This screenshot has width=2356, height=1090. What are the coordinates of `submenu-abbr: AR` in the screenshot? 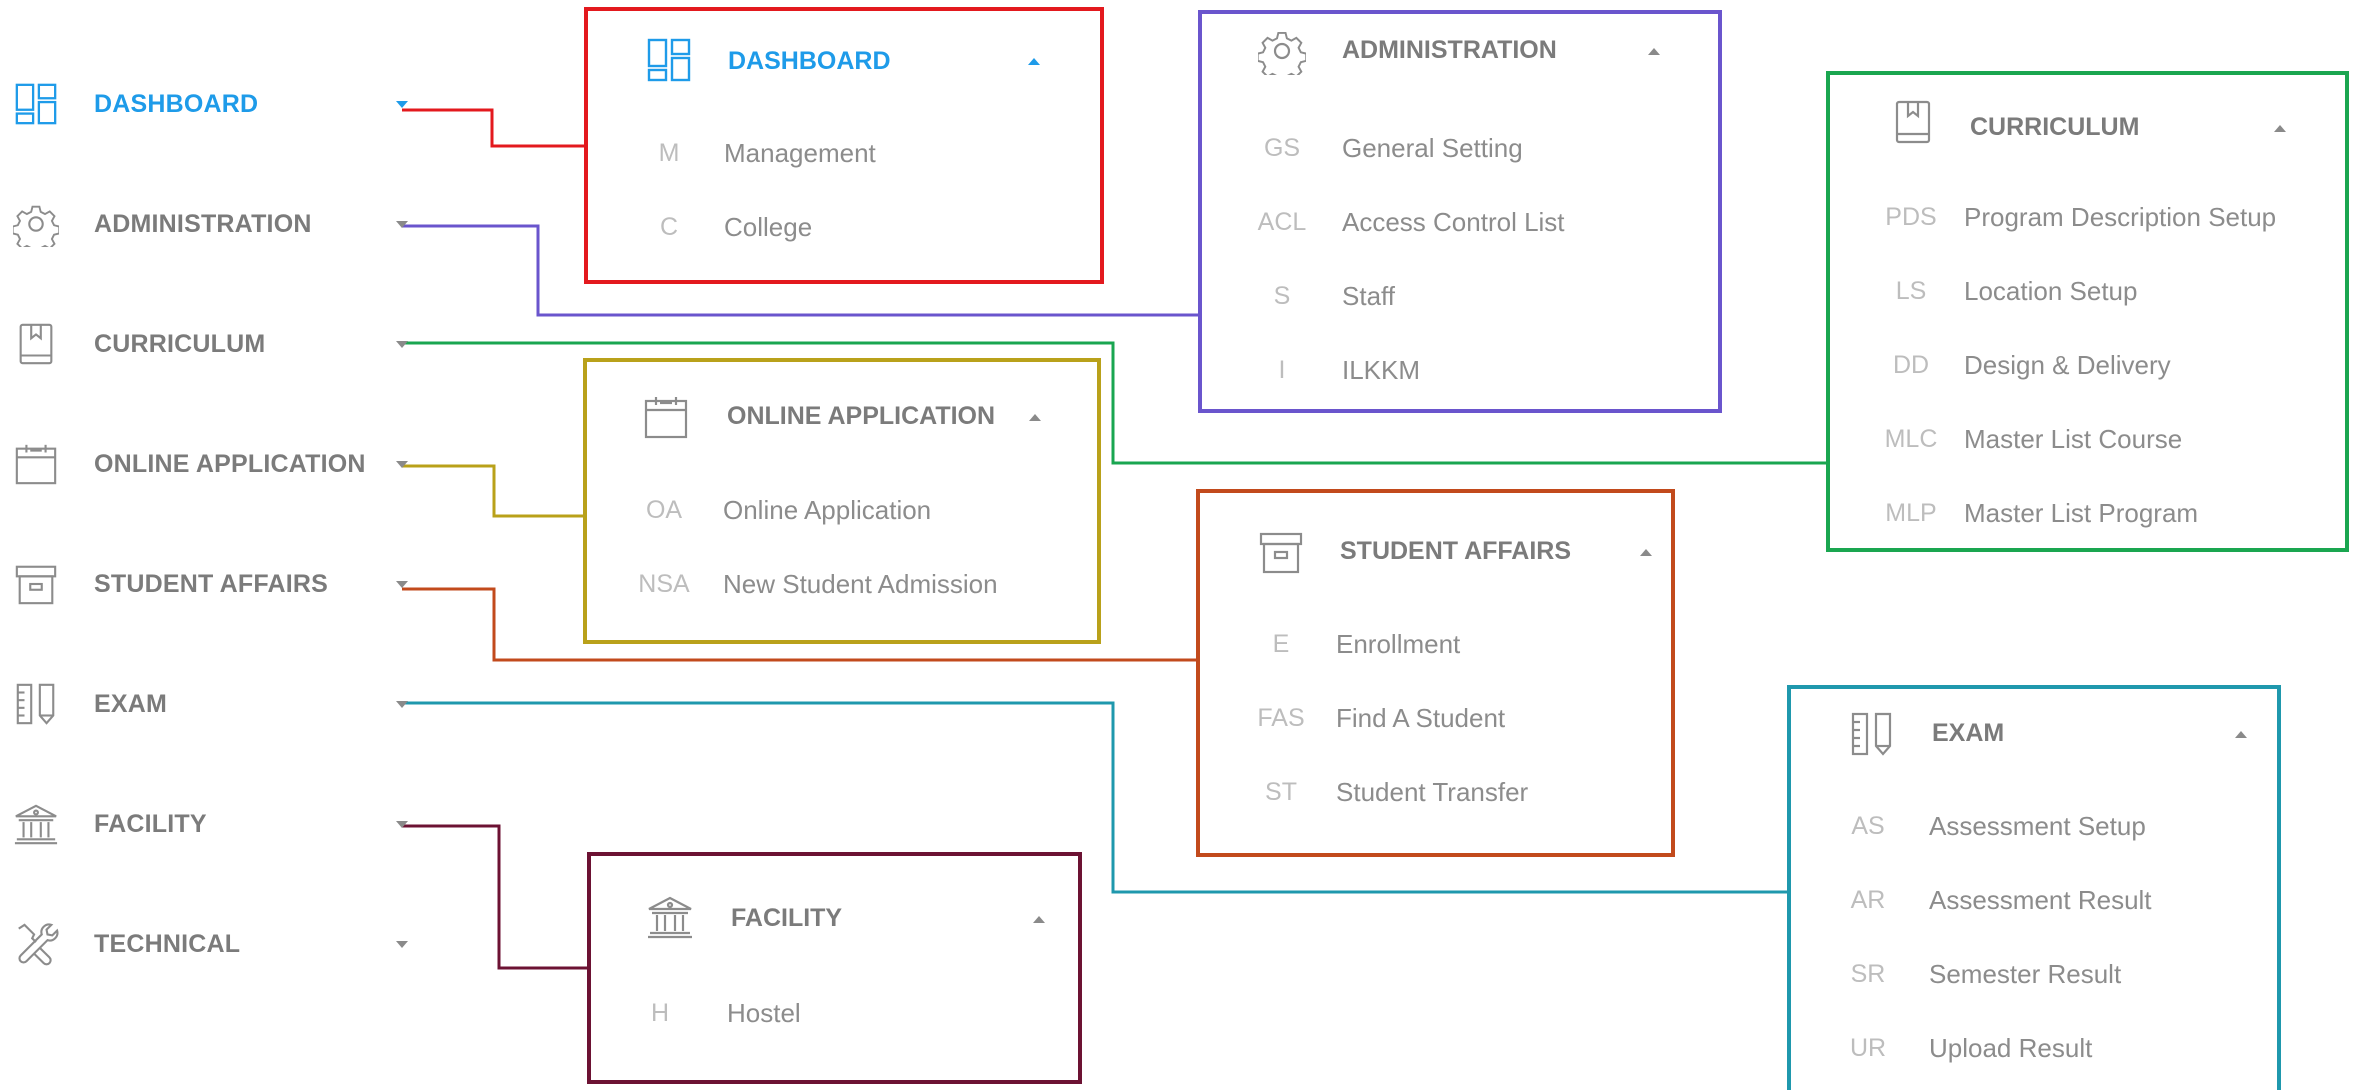 It's located at (1868, 900).